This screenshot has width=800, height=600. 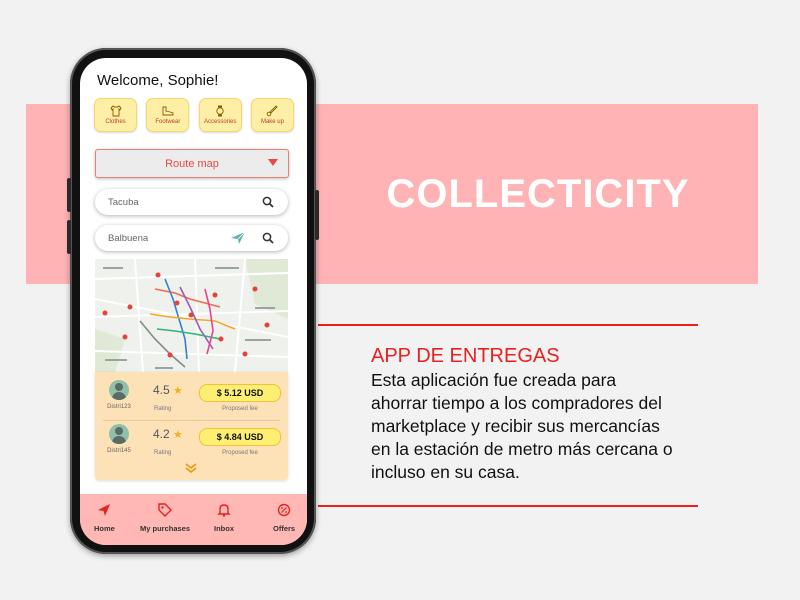 What do you see at coordinates (284, 510) in the screenshot?
I see `offers-icon` at bounding box center [284, 510].